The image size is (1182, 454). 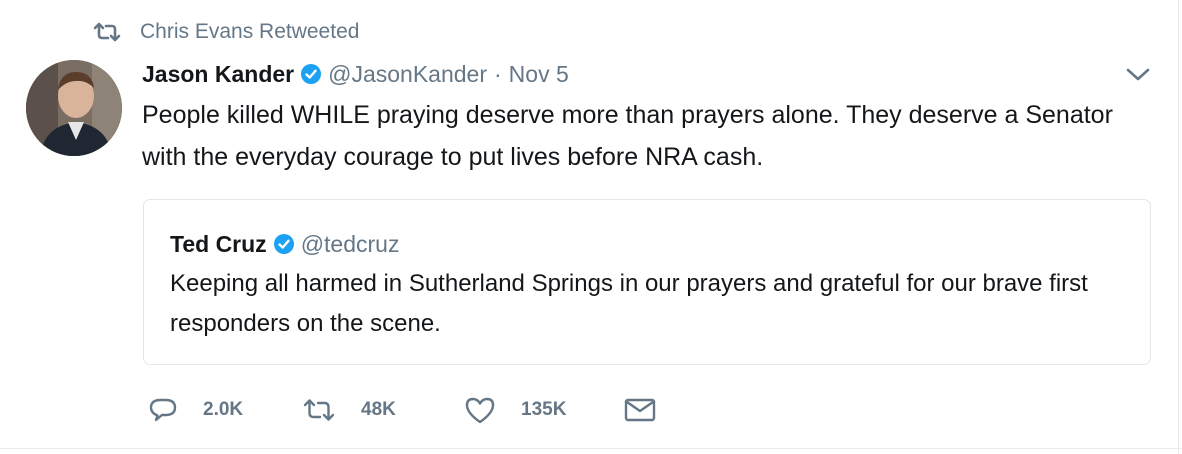 I want to click on quoted-author-name: Ted Cruz, so click(x=218, y=243).